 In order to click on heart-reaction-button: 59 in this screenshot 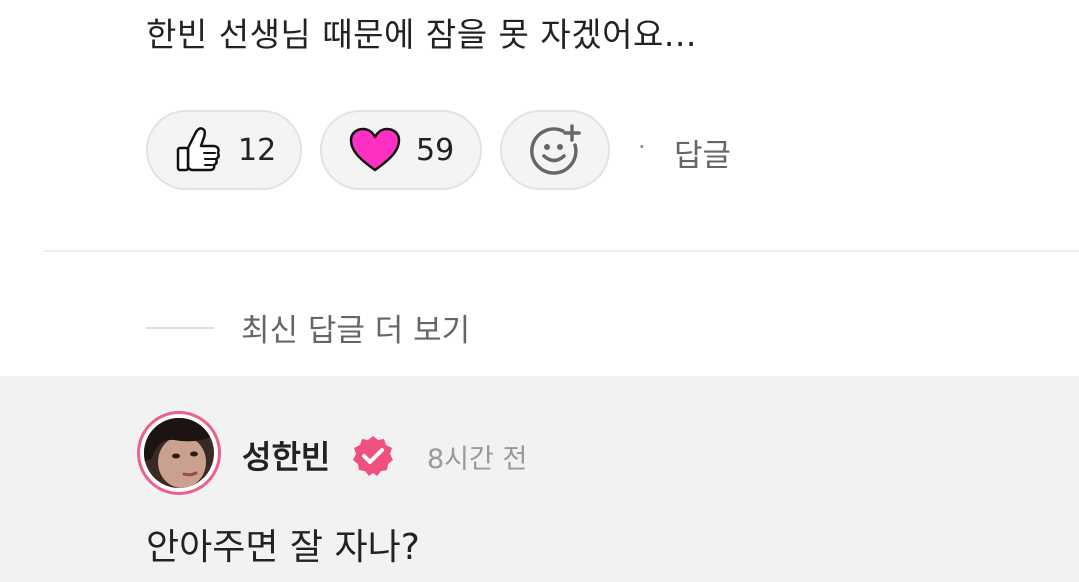, I will do `click(401, 150)`.